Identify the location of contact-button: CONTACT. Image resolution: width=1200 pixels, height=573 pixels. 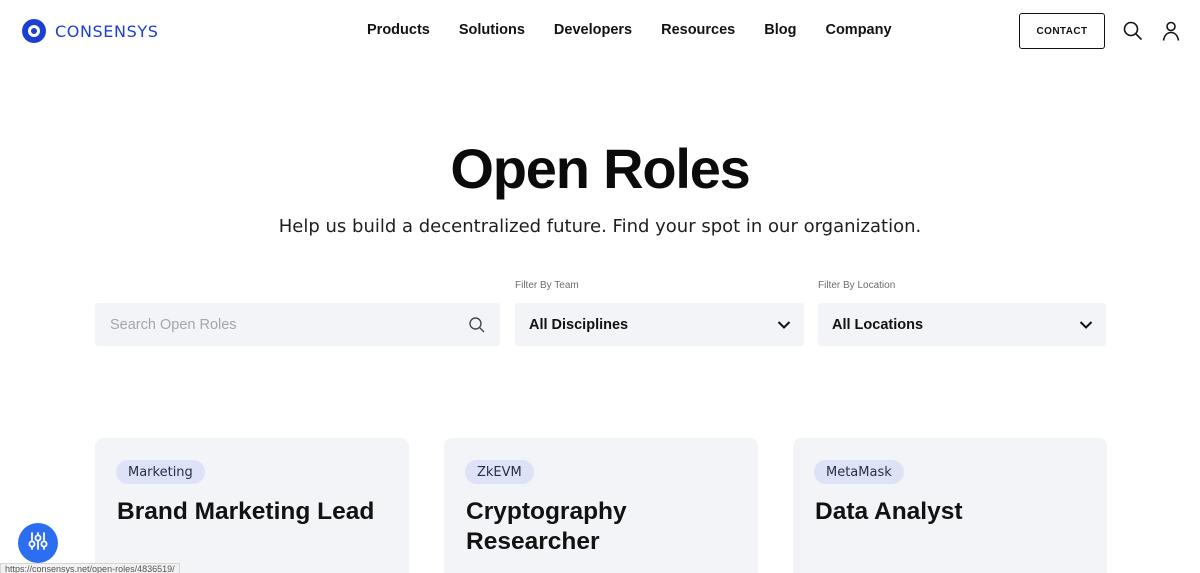
(1062, 31).